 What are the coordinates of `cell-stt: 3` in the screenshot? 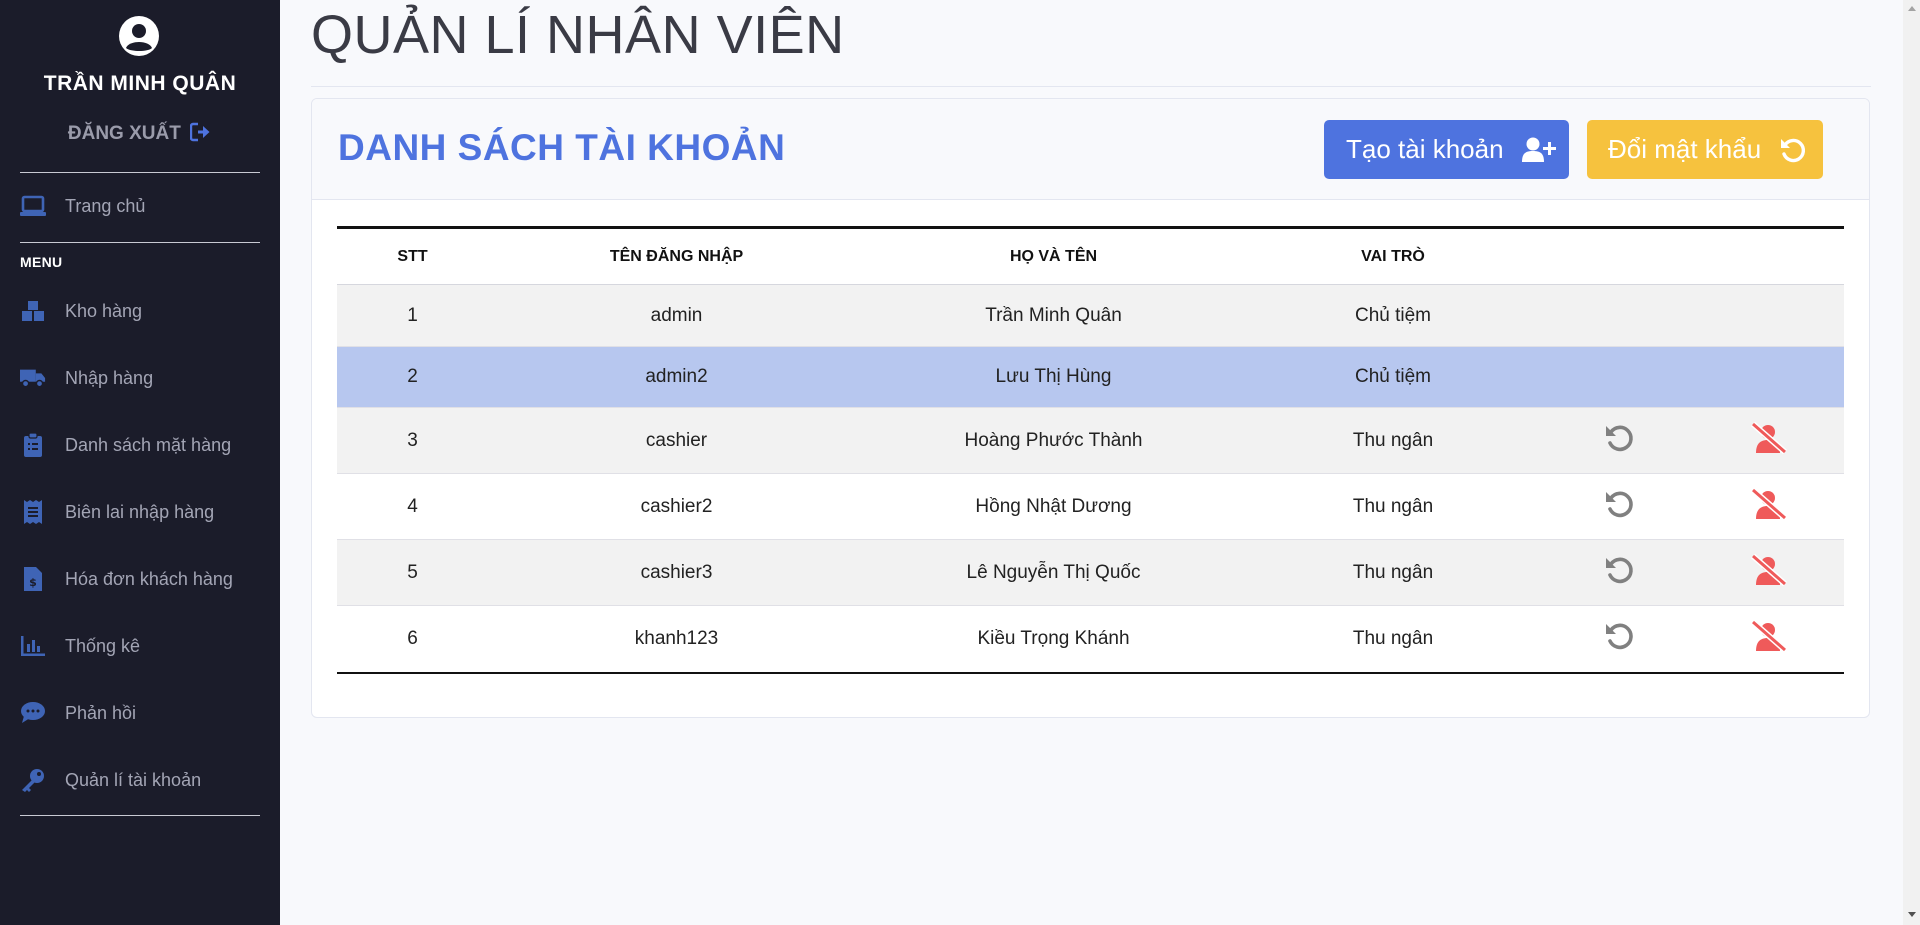 It's located at (412, 440).